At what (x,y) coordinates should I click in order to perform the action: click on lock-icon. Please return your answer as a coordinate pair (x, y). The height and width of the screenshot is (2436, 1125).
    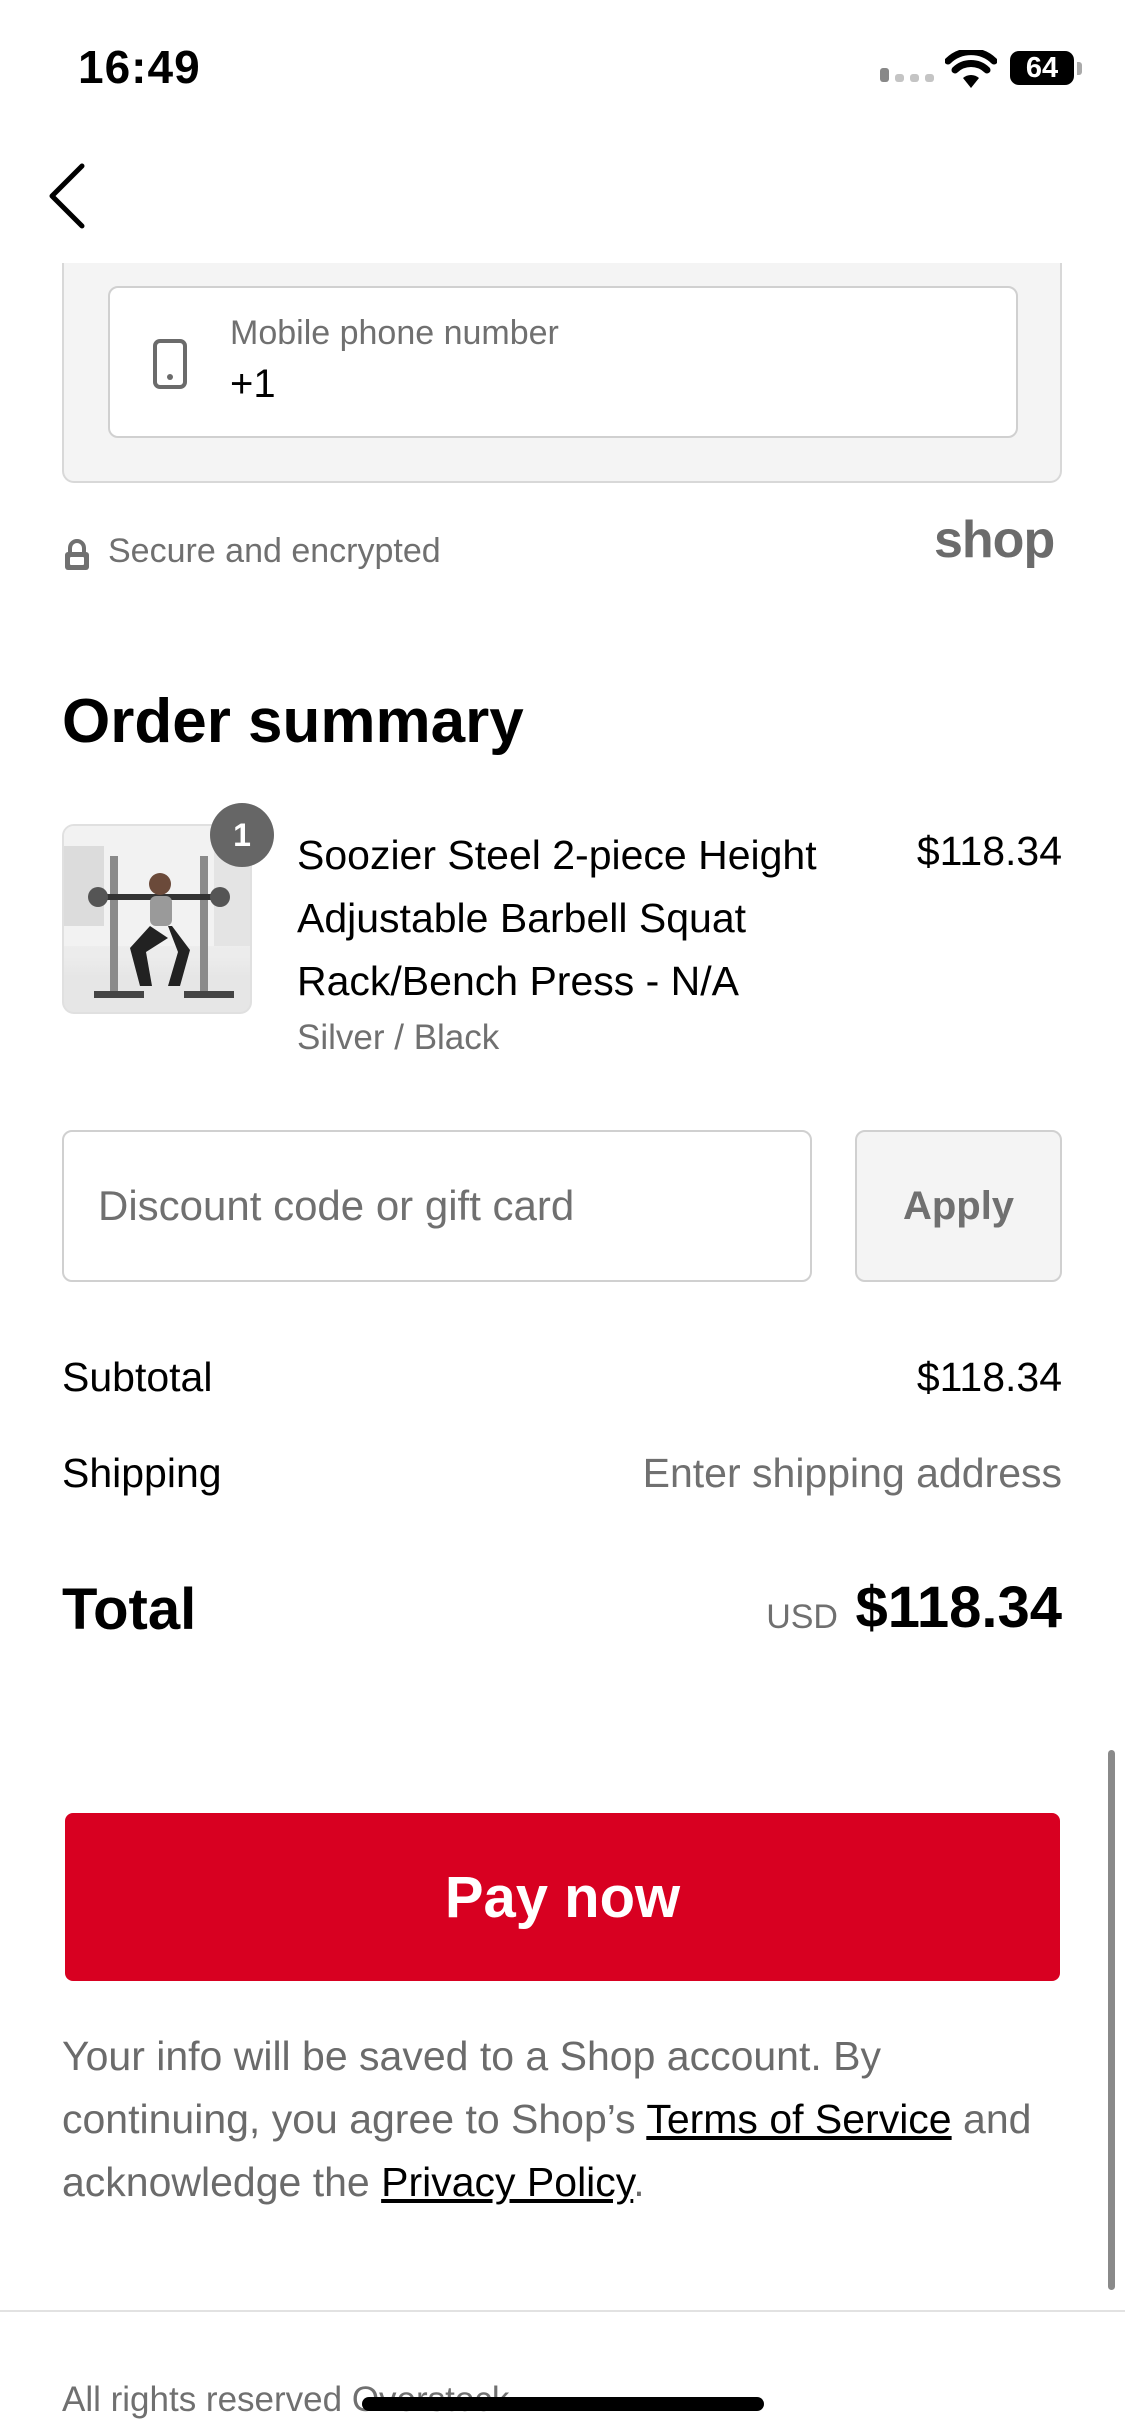
    Looking at the image, I should click on (77, 554).